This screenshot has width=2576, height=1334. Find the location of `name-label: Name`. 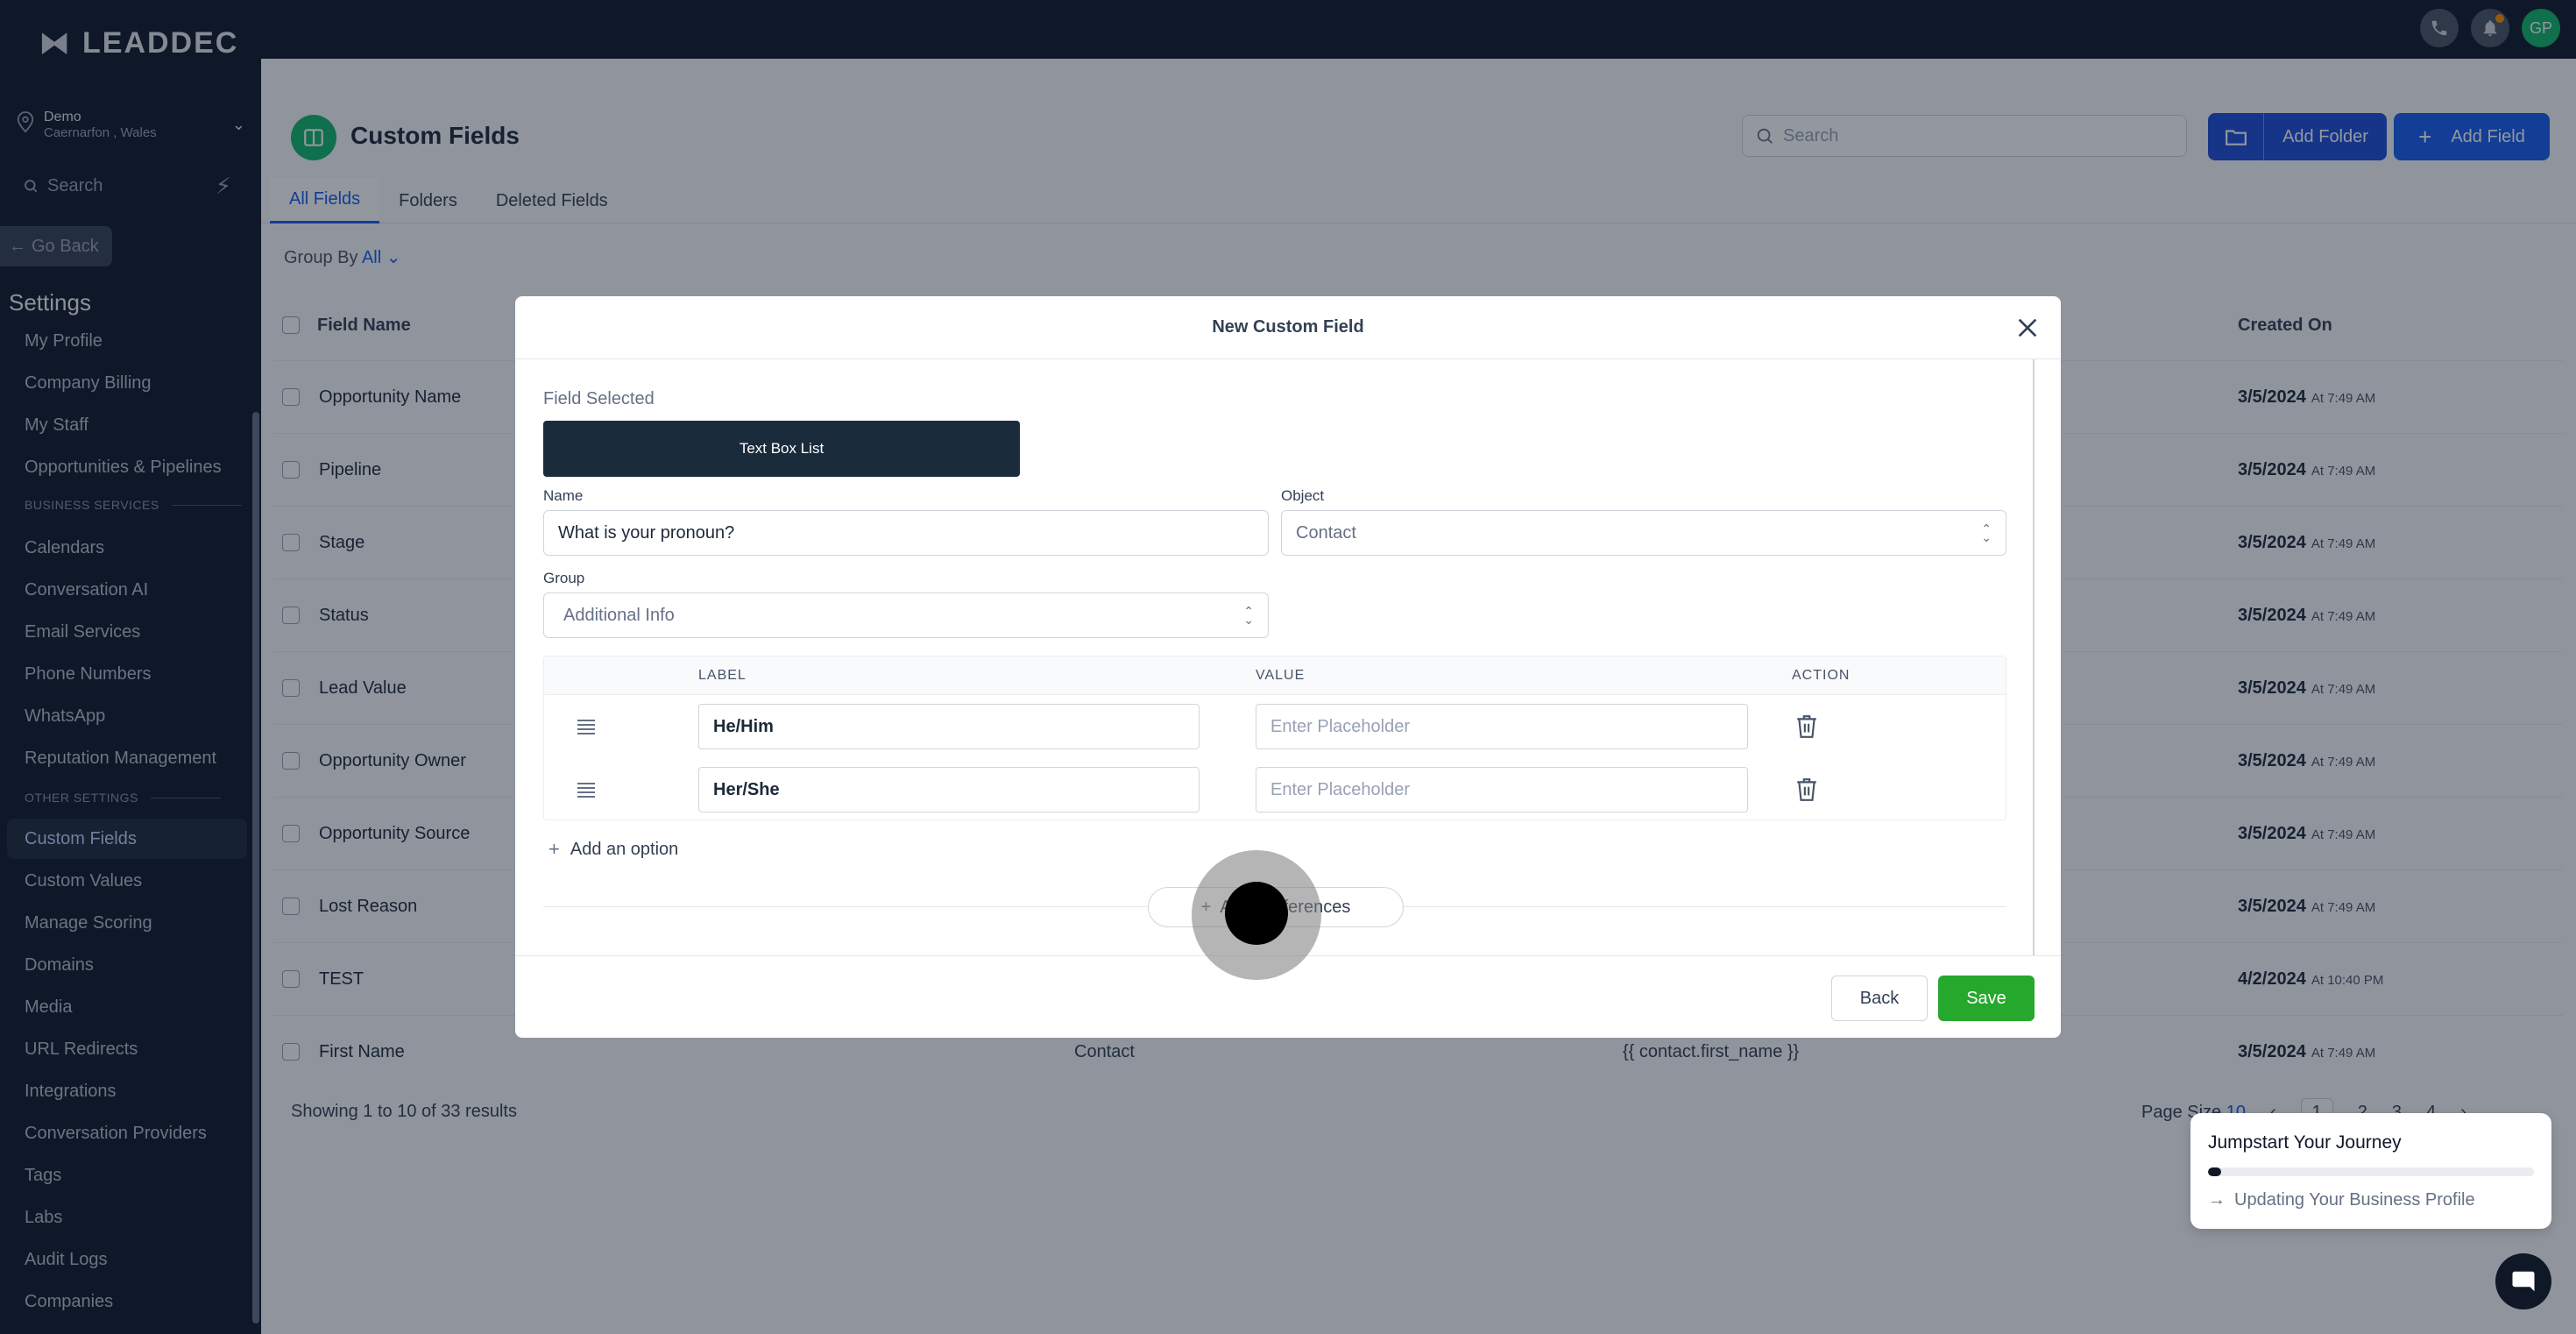

name-label: Name is located at coordinates (563, 495).